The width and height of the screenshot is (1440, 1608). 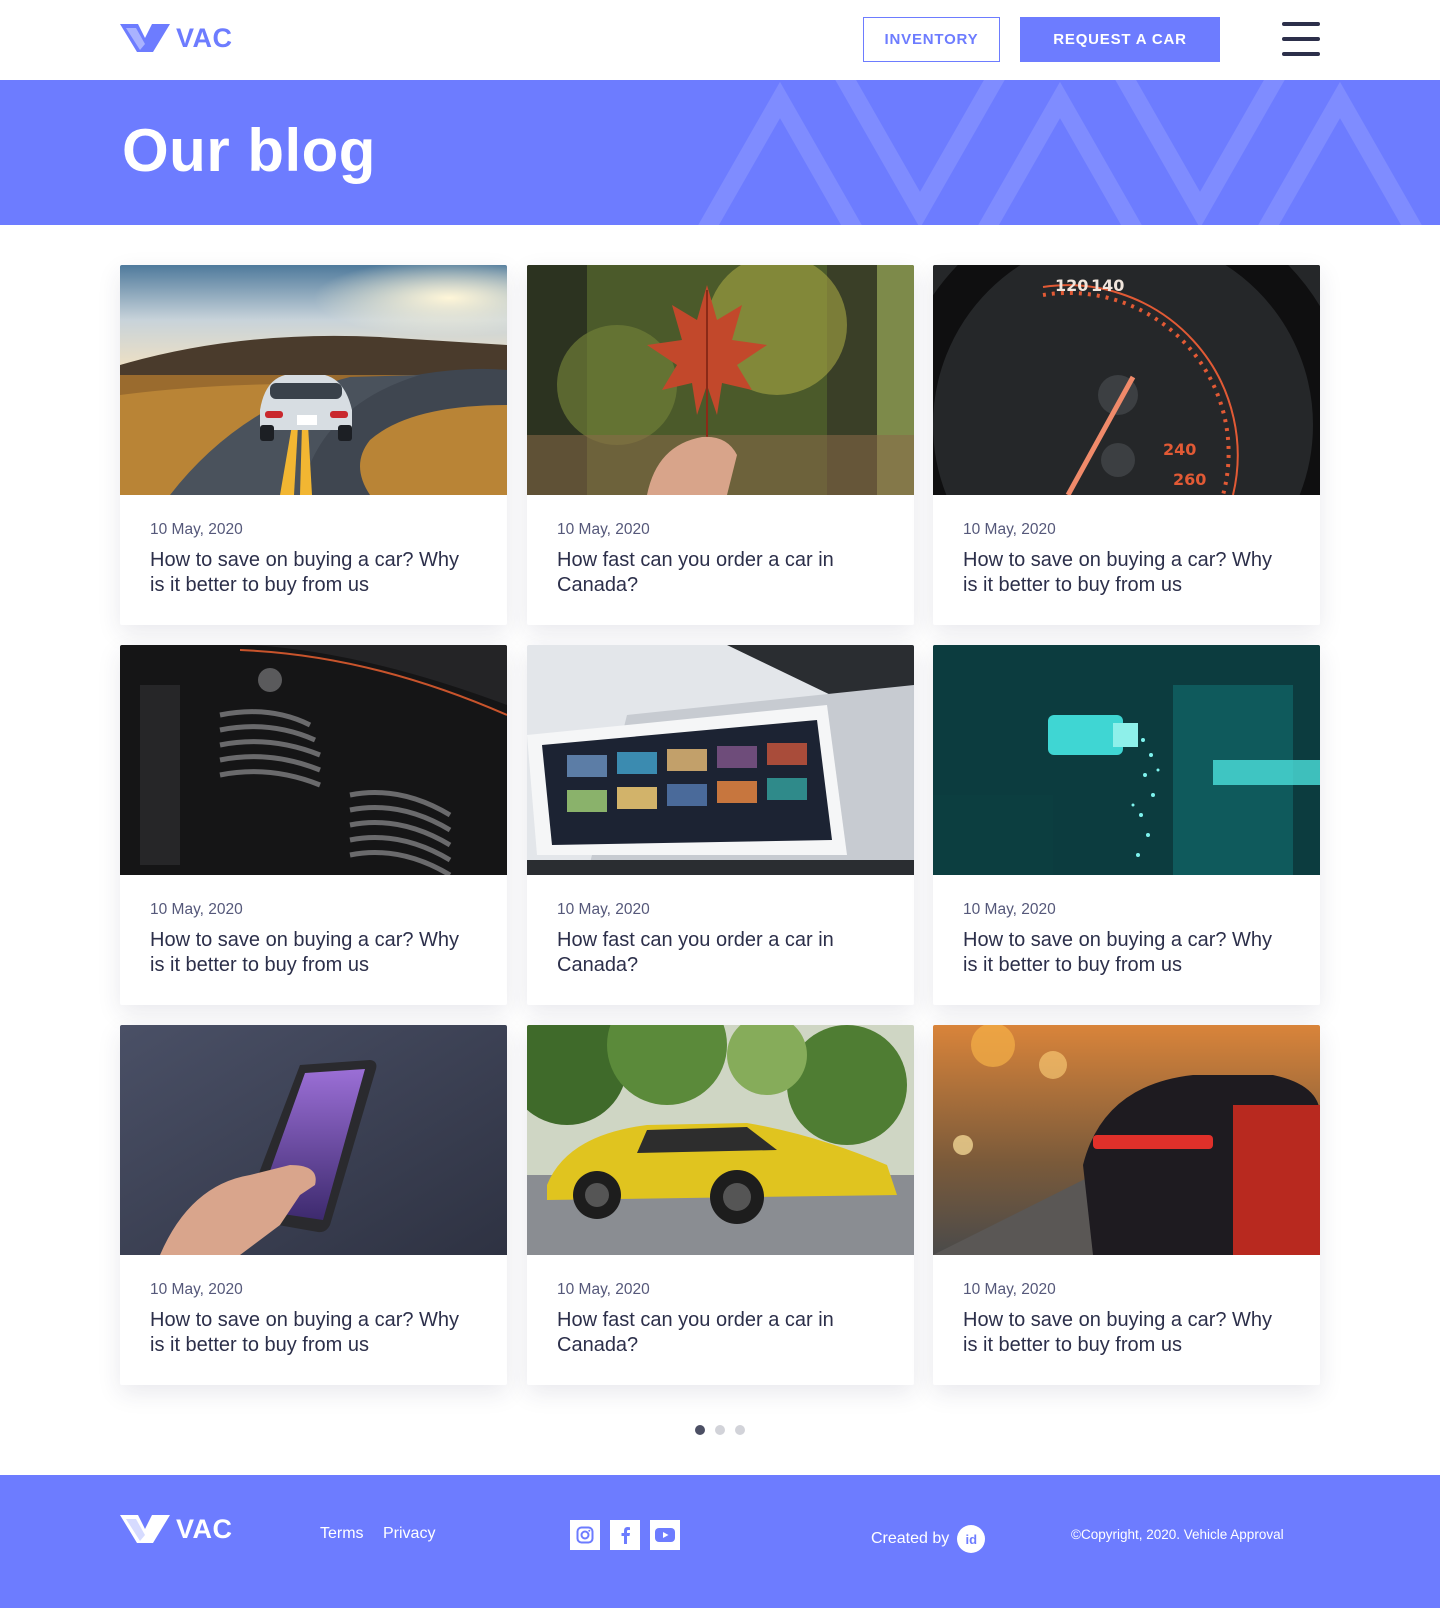 I want to click on svg-text: 260, so click(x=1189, y=479).